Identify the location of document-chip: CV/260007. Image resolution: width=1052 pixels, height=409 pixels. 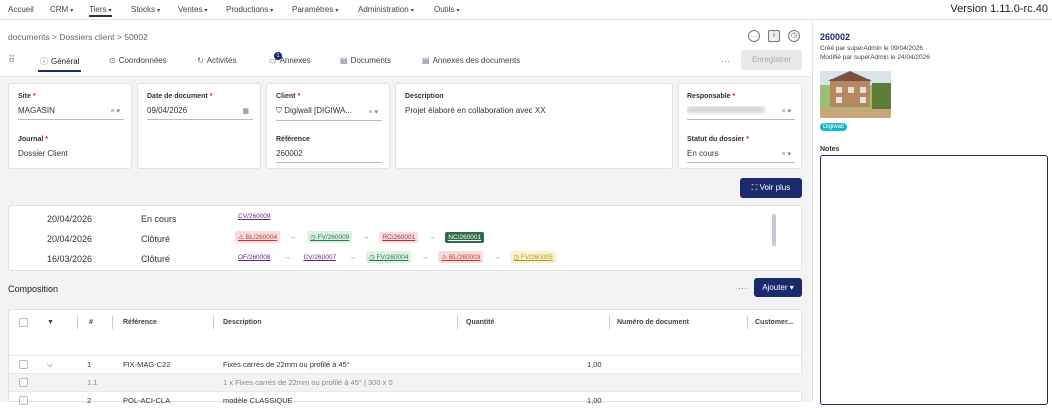
(320, 257).